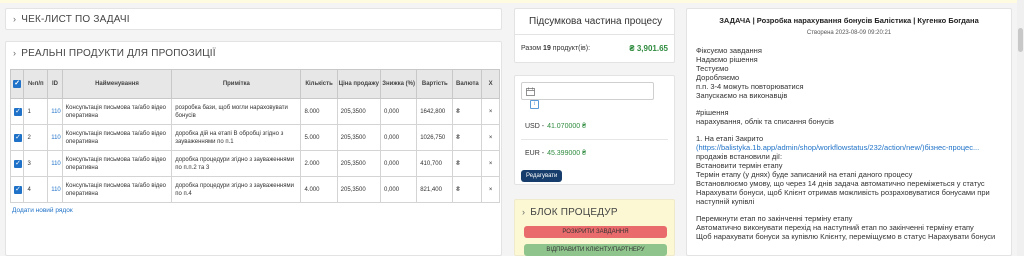 Image resolution: width=1024 pixels, height=256 pixels. What do you see at coordinates (849, 33) in the screenshot?
I see `task-created: Створена 2023-08-09 09:20:21` at bounding box center [849, 33].